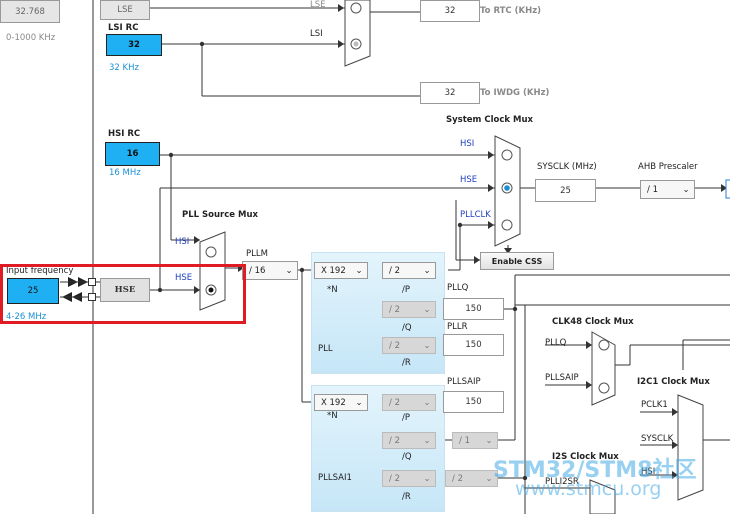  Describe the element at coordinates (667, 189) in the screenshot. I see `ahb-prescaler-select: / 1 ⌄` at that location.